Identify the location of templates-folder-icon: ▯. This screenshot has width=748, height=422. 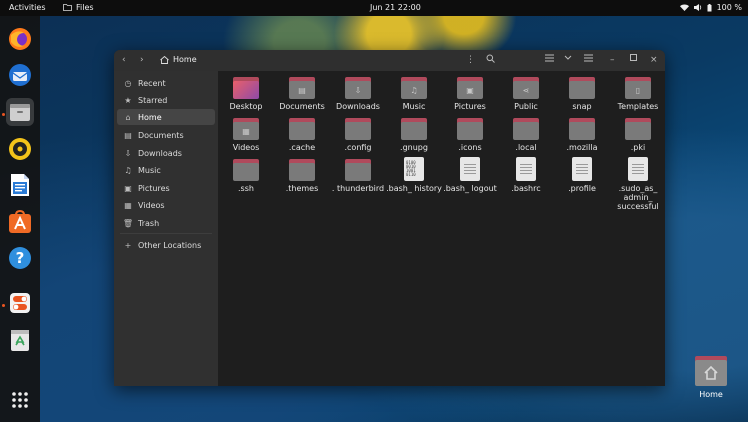
(638, 88).